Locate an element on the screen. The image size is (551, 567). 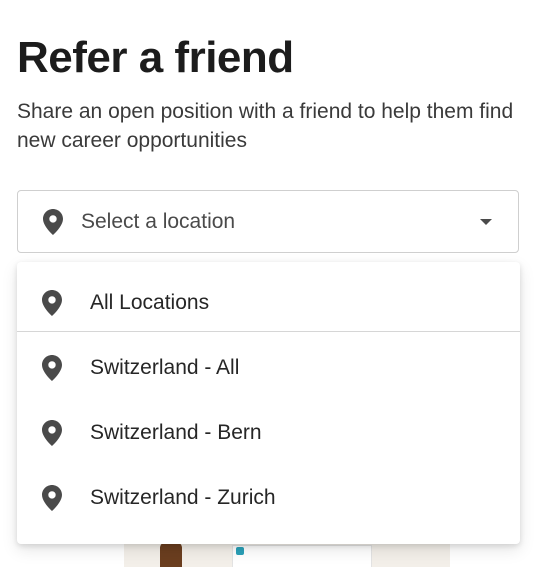
location-option-switzerland-all: Switzerland - All is located at coordinates (268, 368).